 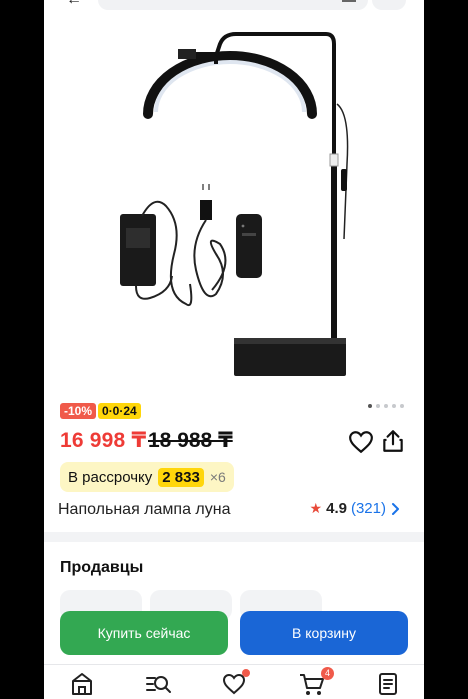 What do you see at coordinates (190, 440) in the screenshot?
I see `old-price: 18 988 ₸` at bounding box center [190, 440].